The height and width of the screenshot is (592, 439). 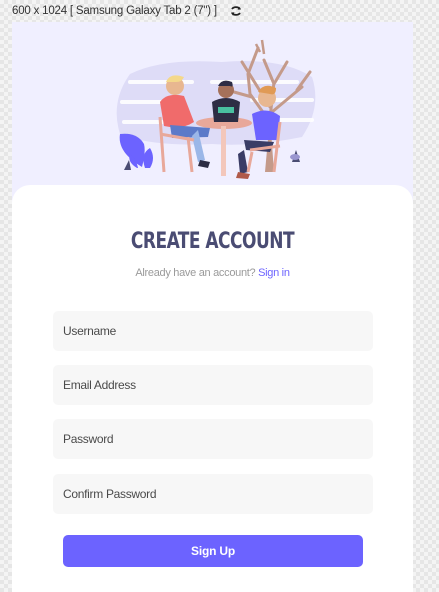 I want to click on rotate-icon, so click(x=236, y=11).